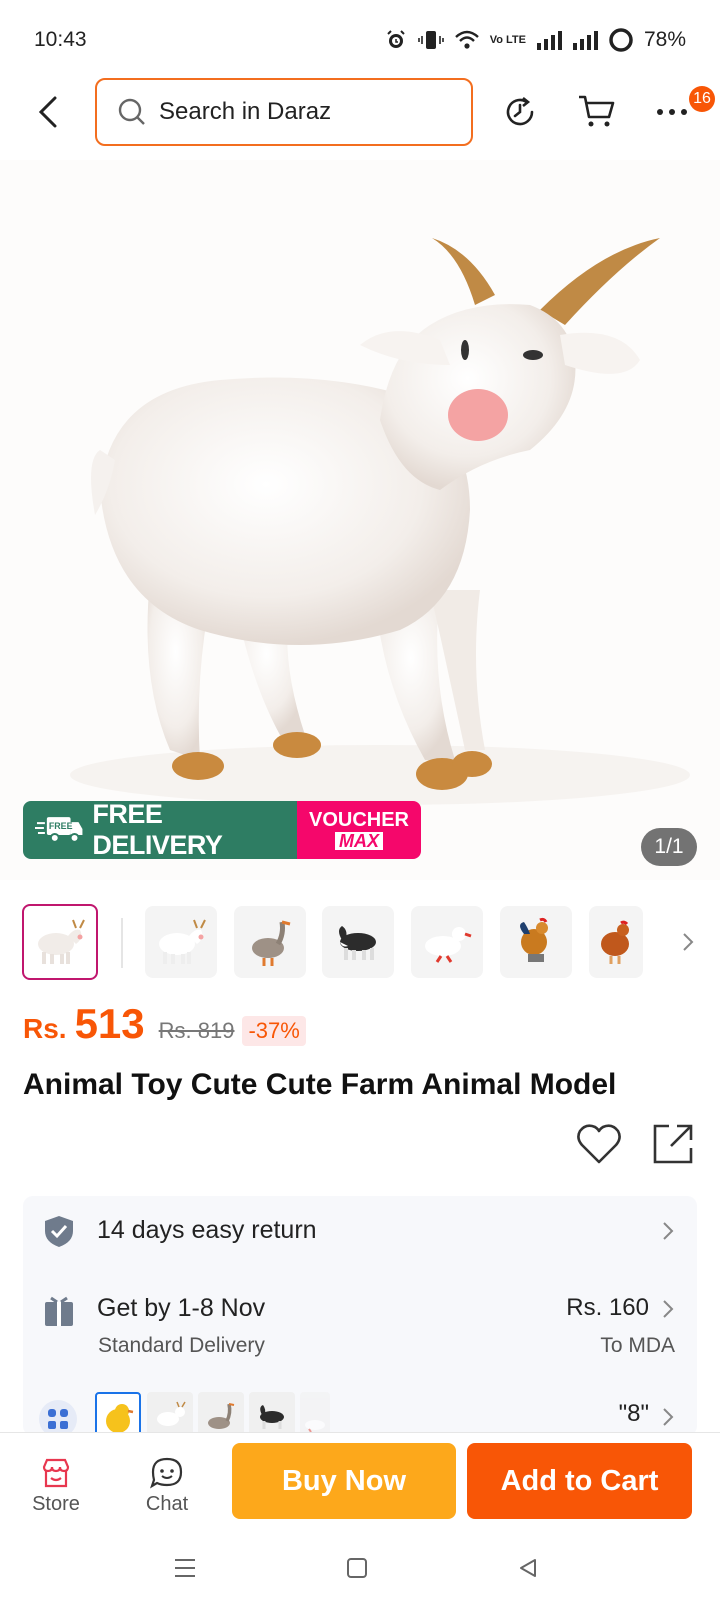 The width and height of the screenshot is (720, 1604). I want to click on more-button, so click(672, 112).